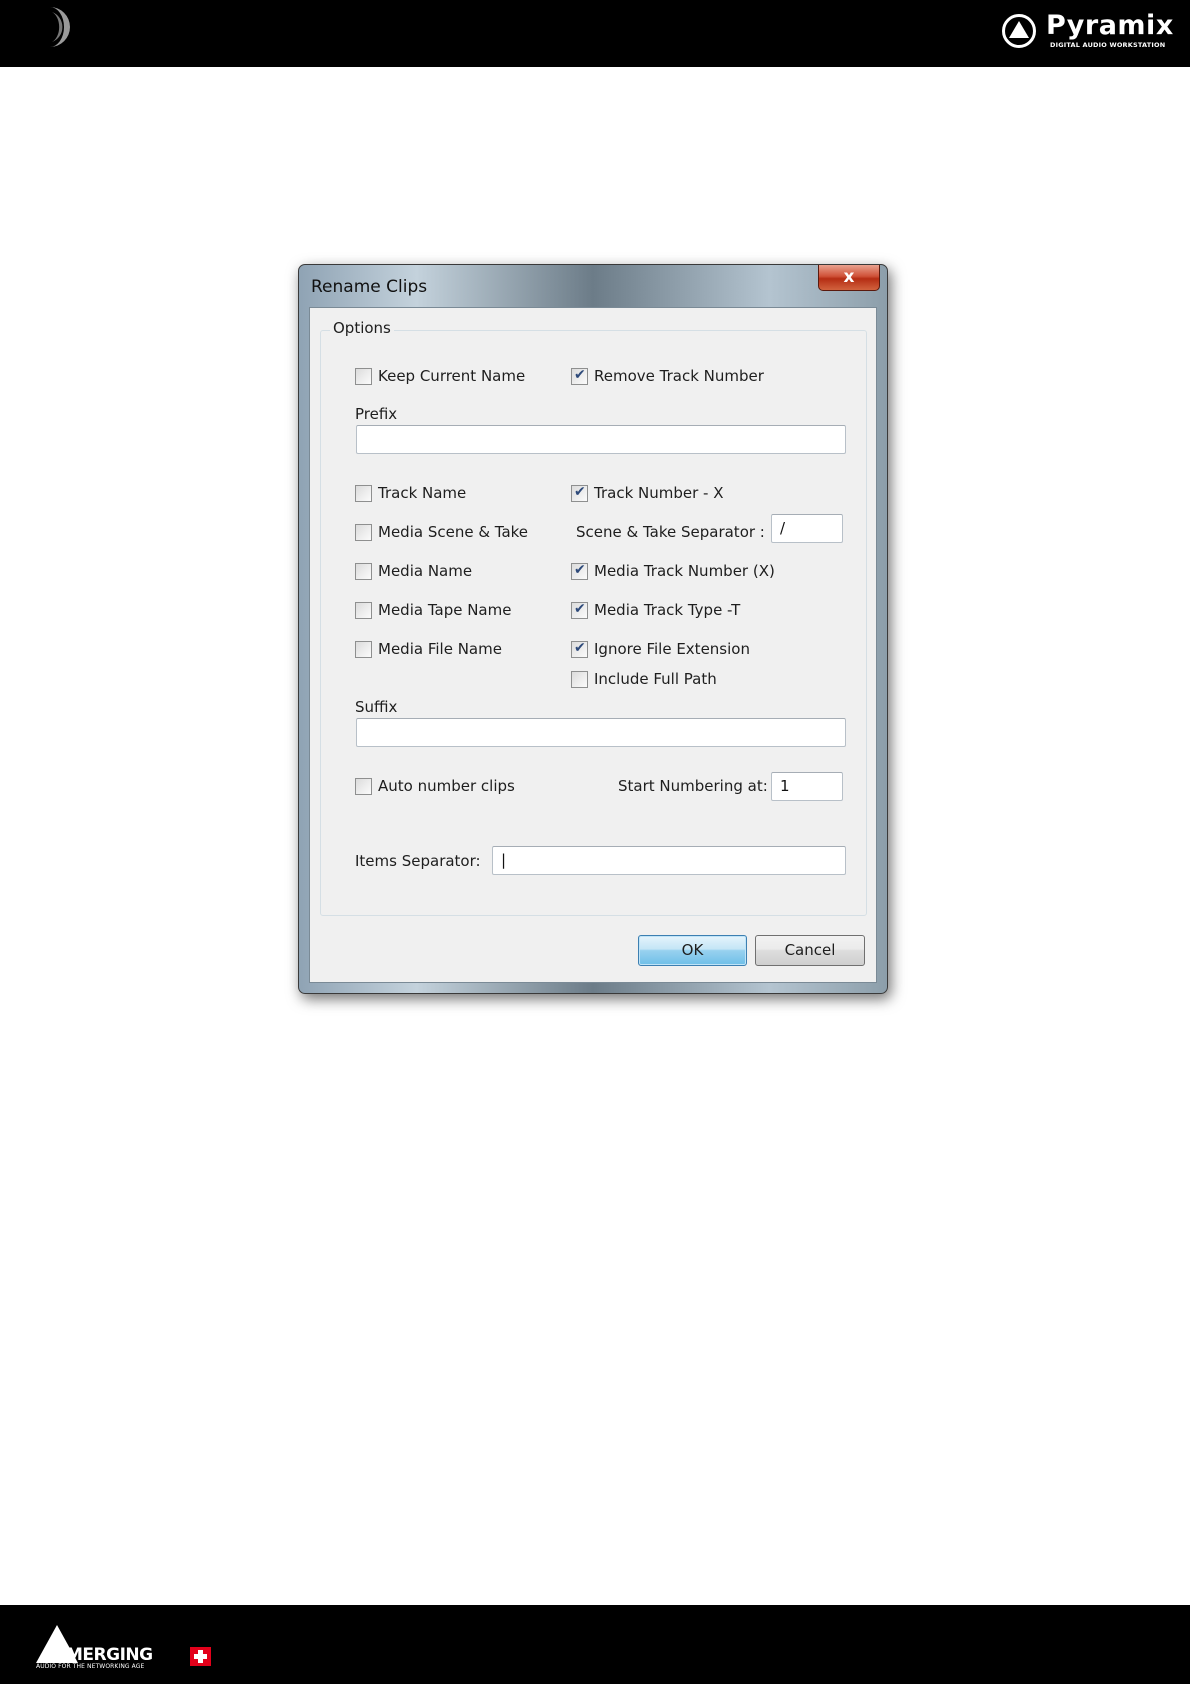 This screenshot has height=1684, width=1190. Describe the element at coordinates (376, 707) in the screenshot. I see `suffix-label: Suffix` at that location.